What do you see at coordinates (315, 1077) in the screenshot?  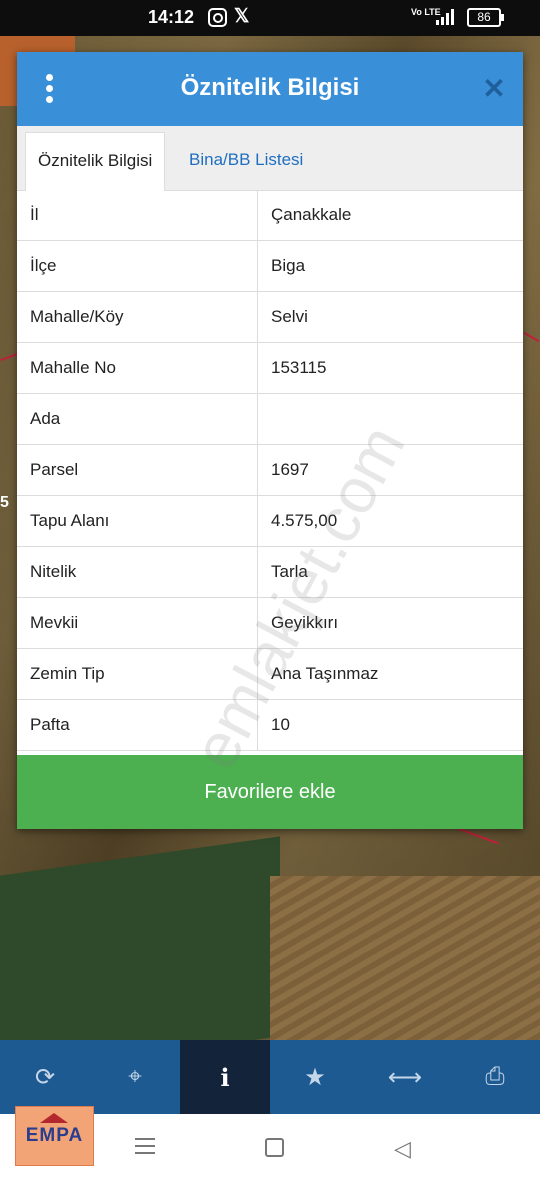 I see `star-icon: ★` at bounding box center [315, 1077].